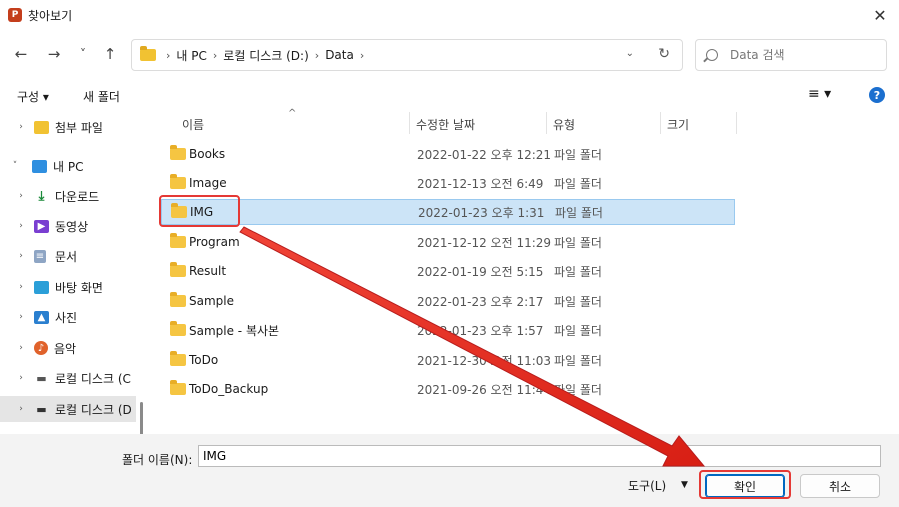 The image size is (899, 507). What do you see at coordinates (39, 166) in the screenshot?
I see `computer-icon` at bounding box center [39, 166].